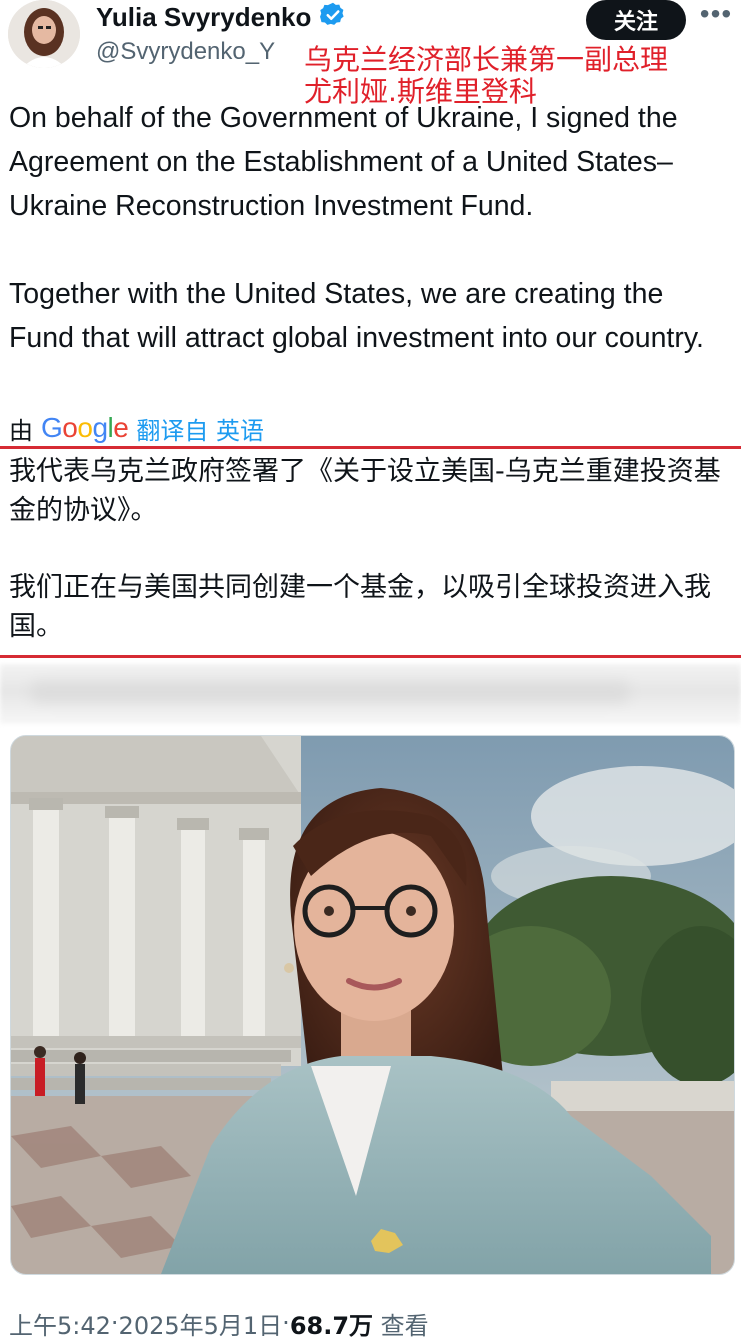 The width and height of the screenshot is (741, 1341). Describe the element at coordinates (44, 34) in the screenshot. I see `avatar` at that location.